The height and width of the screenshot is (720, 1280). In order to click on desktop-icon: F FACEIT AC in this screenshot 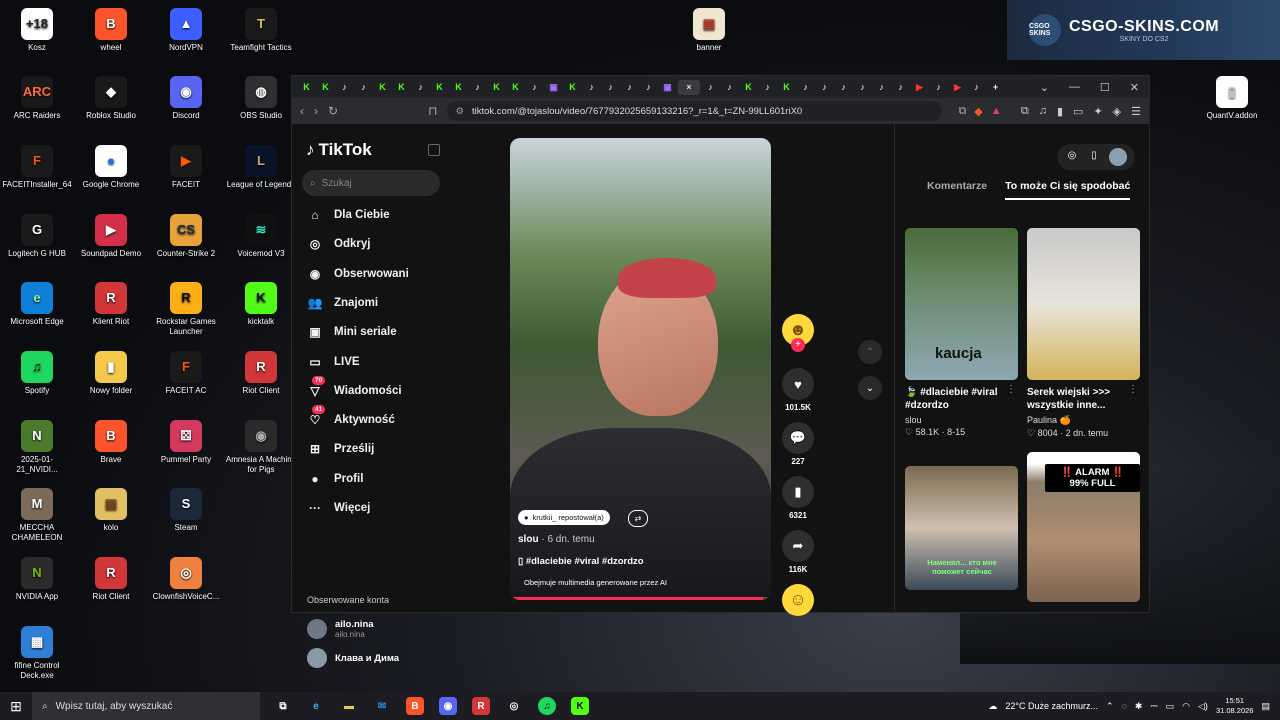, I will do `click(186, 373)`.